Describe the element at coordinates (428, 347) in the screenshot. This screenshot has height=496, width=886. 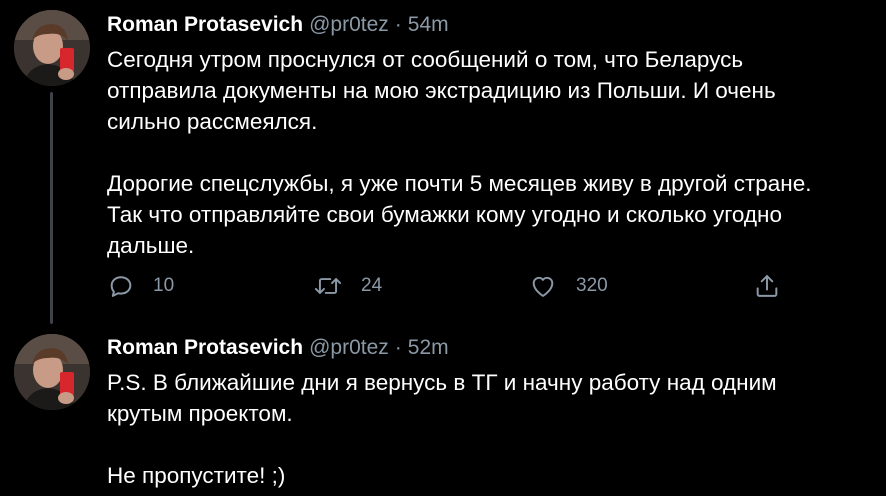
I see `tweet-timestamp: 52m` at that location.